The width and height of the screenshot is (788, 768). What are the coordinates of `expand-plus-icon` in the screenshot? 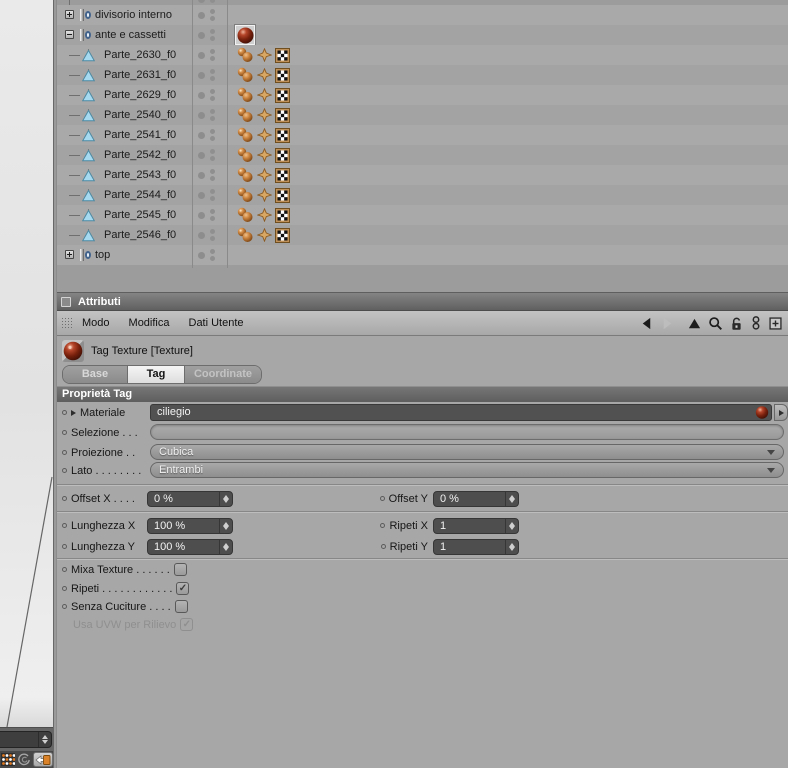 It's located at (69, 254).